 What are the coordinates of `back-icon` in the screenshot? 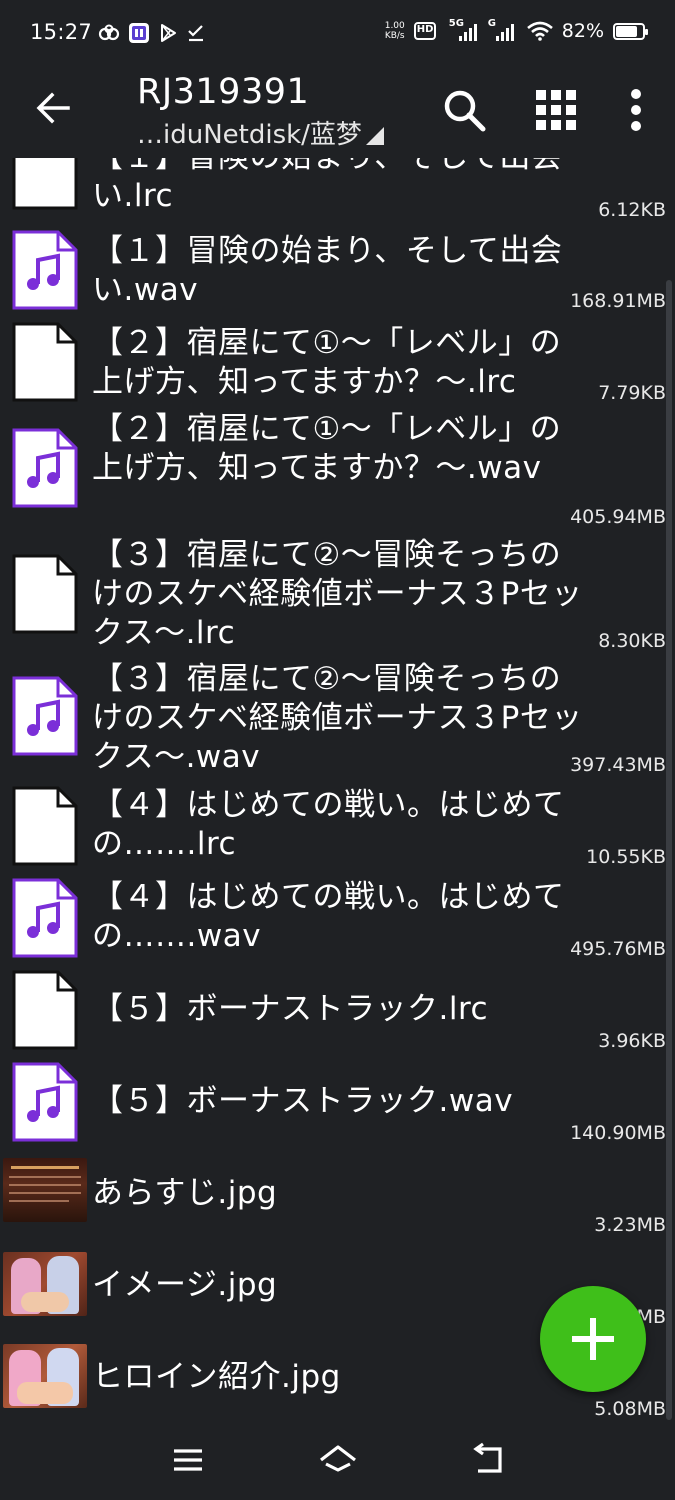 It's located at (488, 1460).